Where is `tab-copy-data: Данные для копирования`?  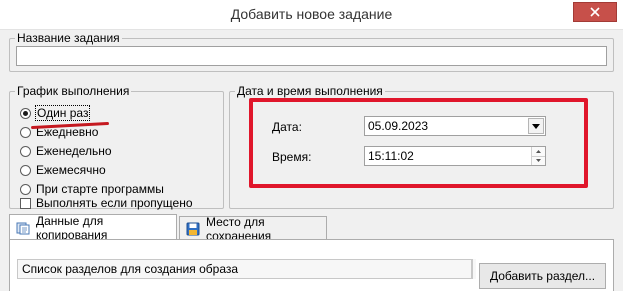
tab-copy-data: Данные для копирования is located at coordinates (93, 227).